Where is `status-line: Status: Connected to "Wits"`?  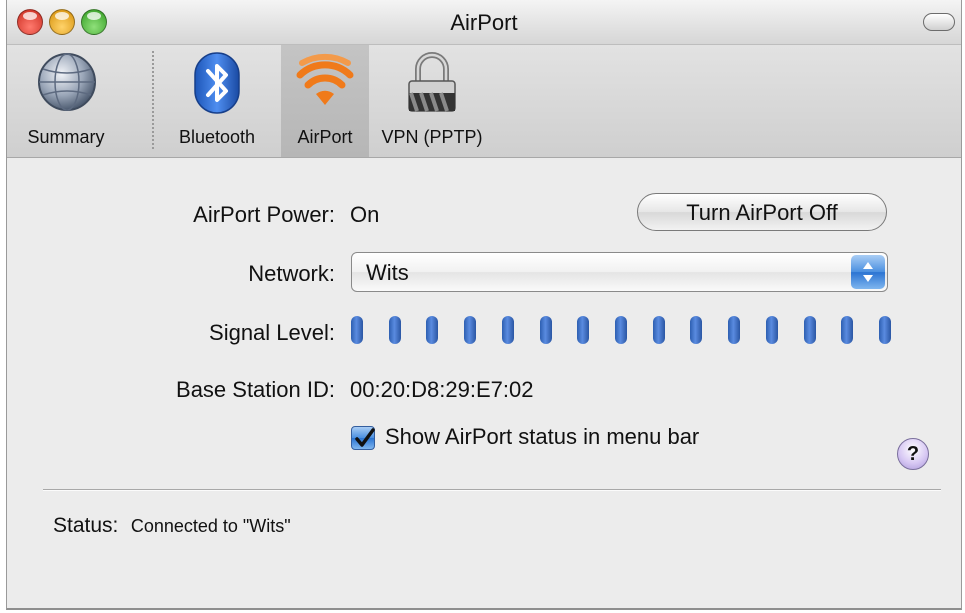
status-line: Status: Connected to "Wits" is located at coordinates (172, 526).